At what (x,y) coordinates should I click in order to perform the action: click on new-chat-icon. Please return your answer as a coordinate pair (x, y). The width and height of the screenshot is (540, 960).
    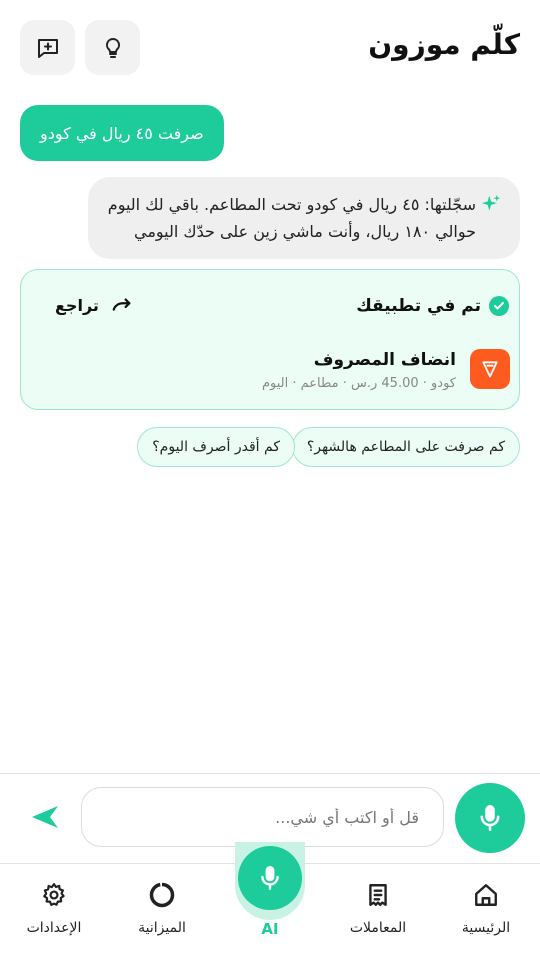
    Looking at the image, I should click on (47, 48).